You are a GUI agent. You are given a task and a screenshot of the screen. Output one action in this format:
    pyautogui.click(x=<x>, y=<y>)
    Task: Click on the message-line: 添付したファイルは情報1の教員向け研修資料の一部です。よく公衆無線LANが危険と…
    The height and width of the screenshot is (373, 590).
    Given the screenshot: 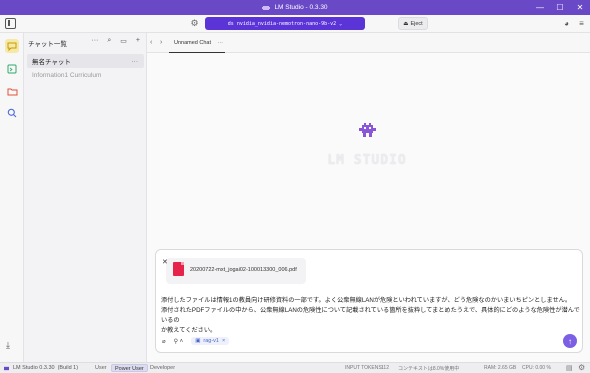 What is the action you would take?
    pyautogui.click(x=366, y=300)
    